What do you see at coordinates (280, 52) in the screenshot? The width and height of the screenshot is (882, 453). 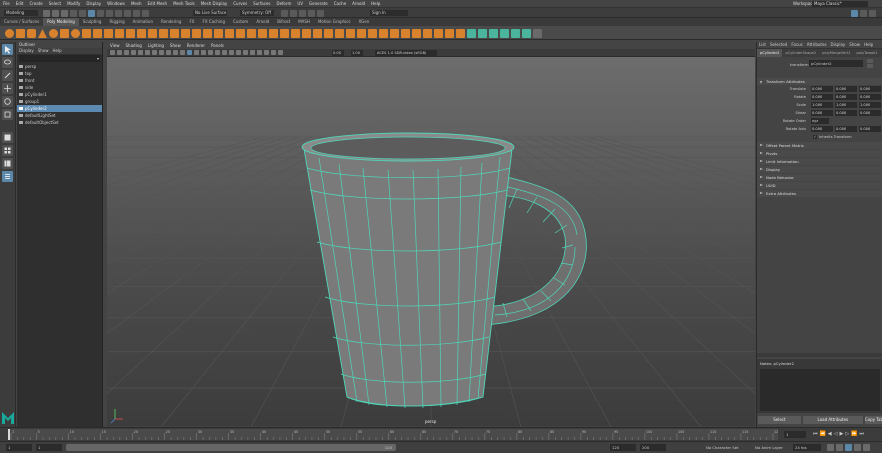 I see `xray-components-icon` at bounding box center [280, 52].